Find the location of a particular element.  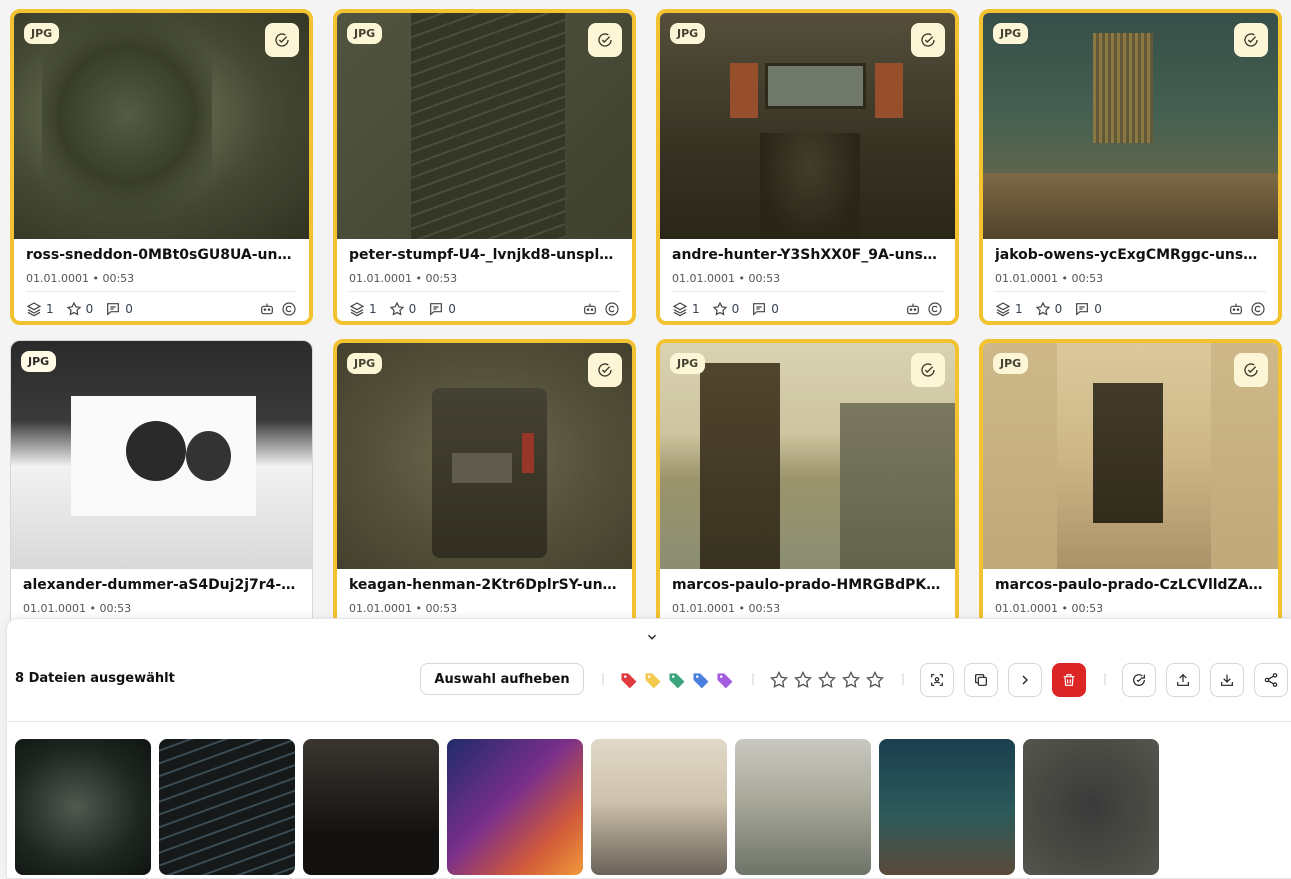

deselect-button: Auswahl aufheben is located at coordinates (502, 679).